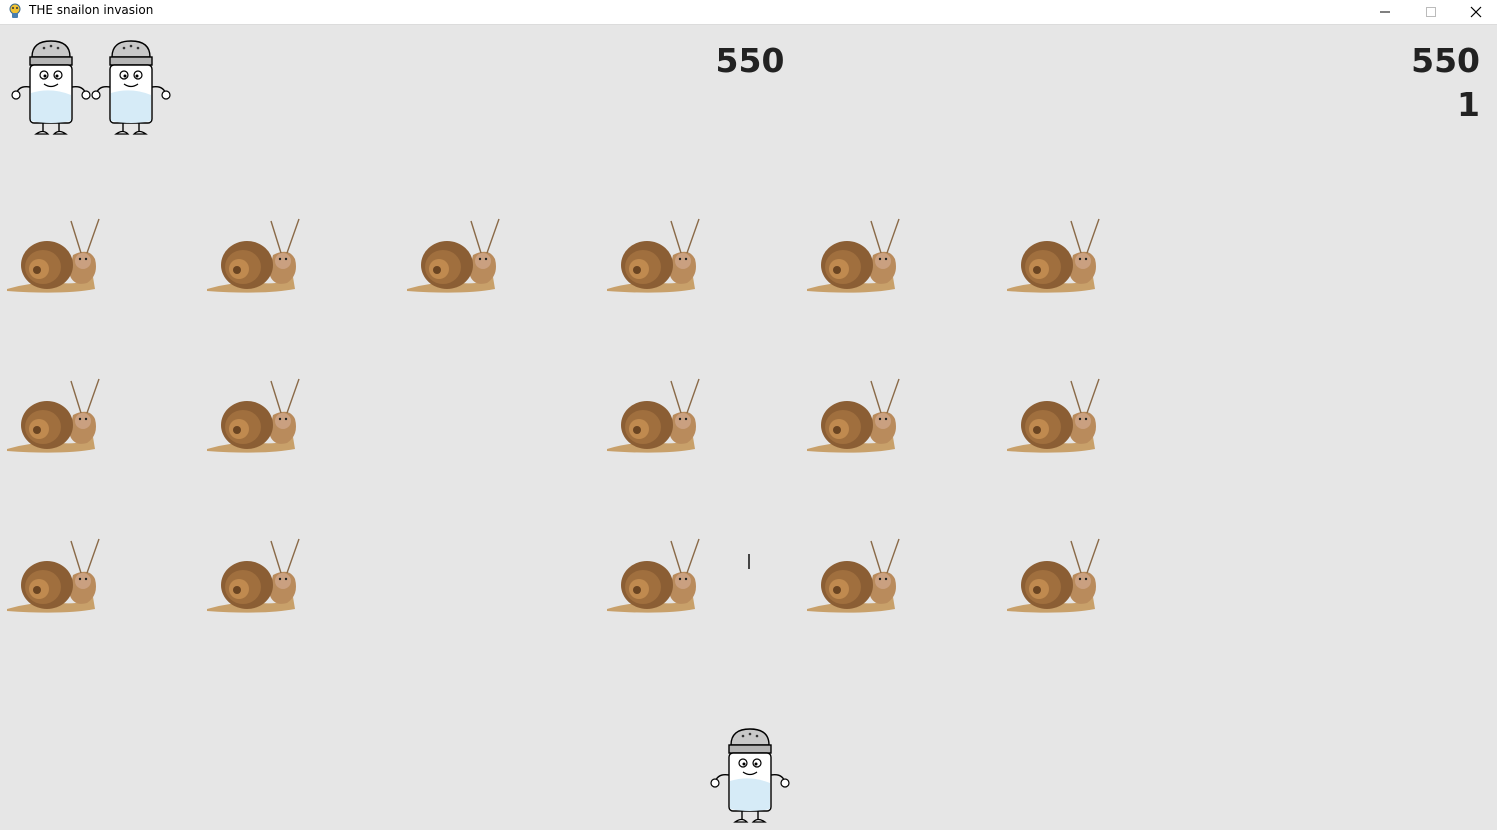 This screenshot has width=1497, height=830. Describe the element at coordinates (750, 775) in the screenshot. I see `salt-shaker-player` at that location.